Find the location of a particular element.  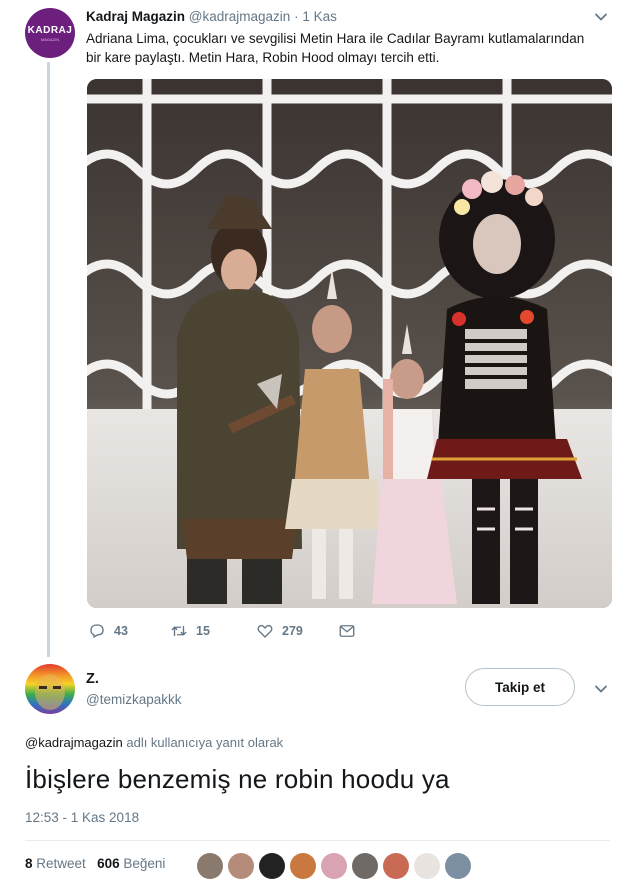

follow-button: Takip et is located at coordinates (520, 687).